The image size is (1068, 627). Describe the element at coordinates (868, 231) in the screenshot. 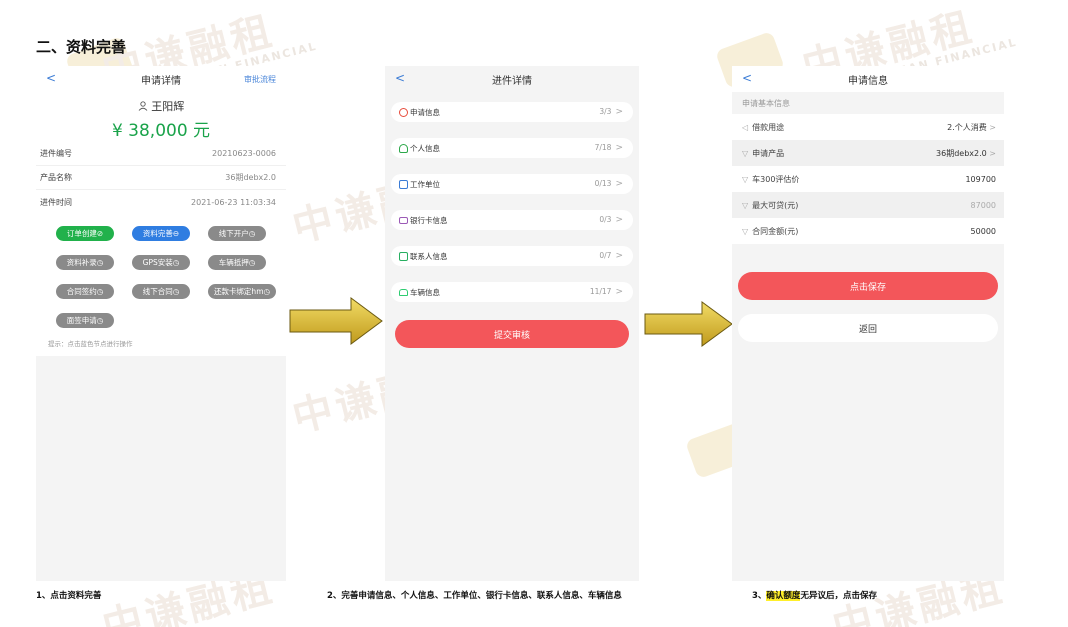

I see `field-contract-amount: ▽ 合同金额(元) 50000` at that location.